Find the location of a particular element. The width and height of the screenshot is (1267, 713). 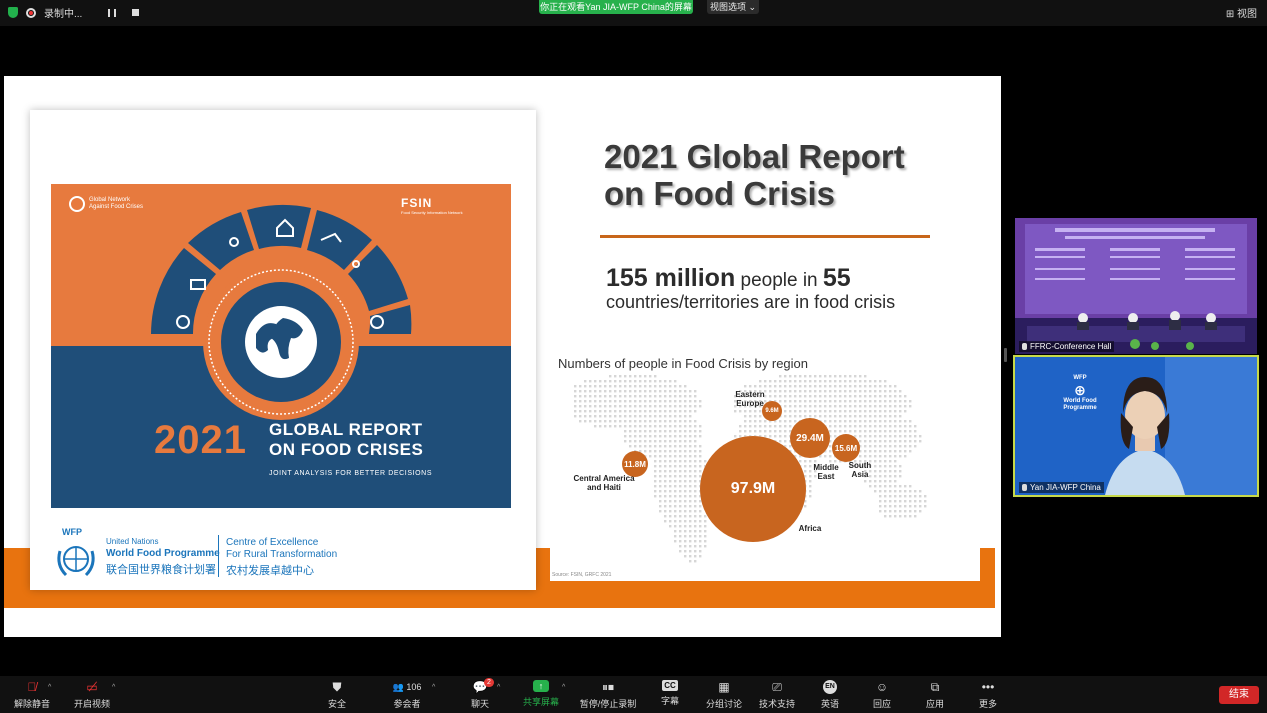

chat-button: 💬 2 聊天 is located at coordinates (480, 694).